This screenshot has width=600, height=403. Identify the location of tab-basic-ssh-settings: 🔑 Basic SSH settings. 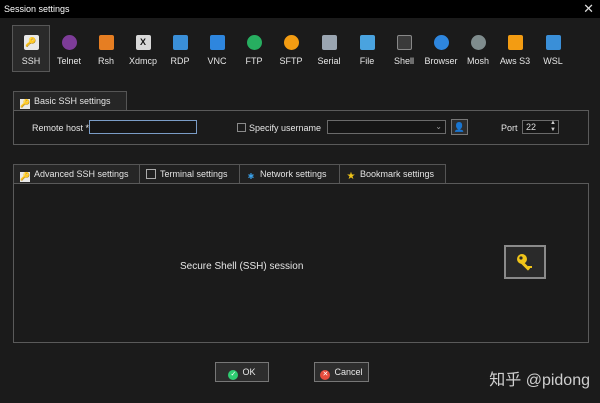
(70, 100).